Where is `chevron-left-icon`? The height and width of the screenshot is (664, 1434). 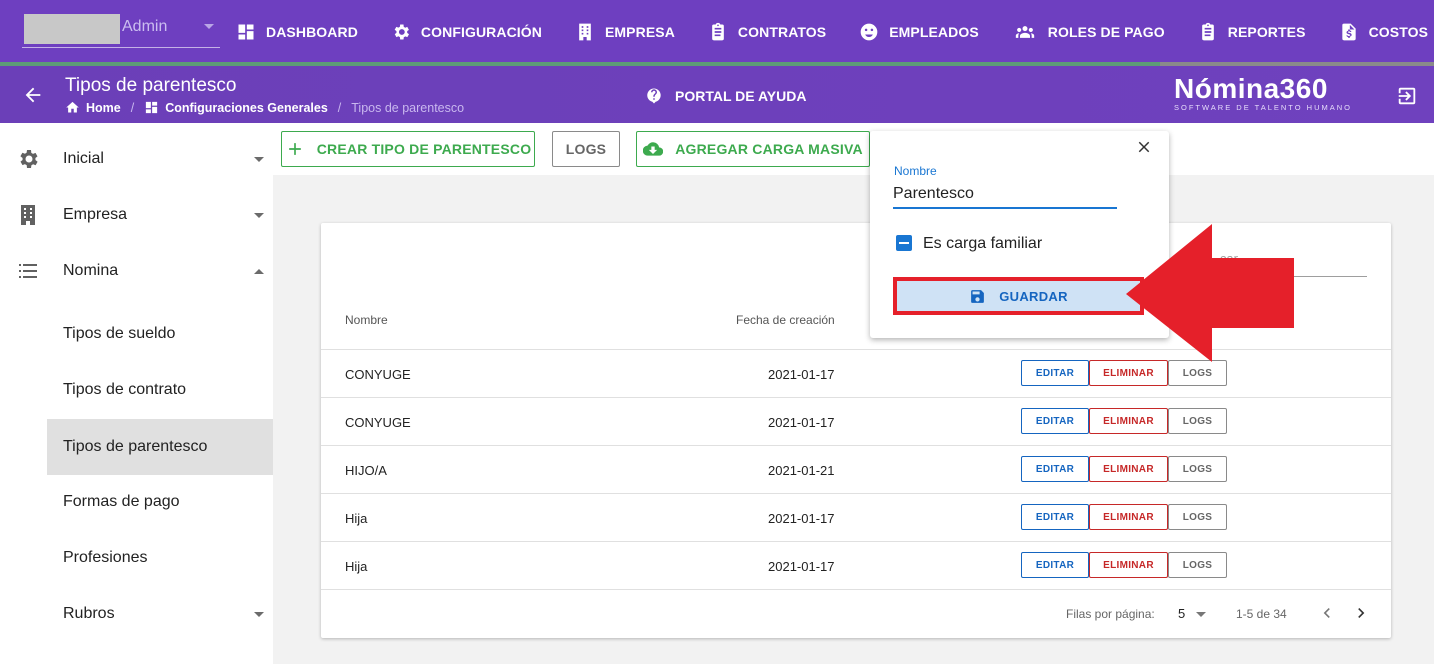 chevron-left-icon is located at coordinates (1327, 613).